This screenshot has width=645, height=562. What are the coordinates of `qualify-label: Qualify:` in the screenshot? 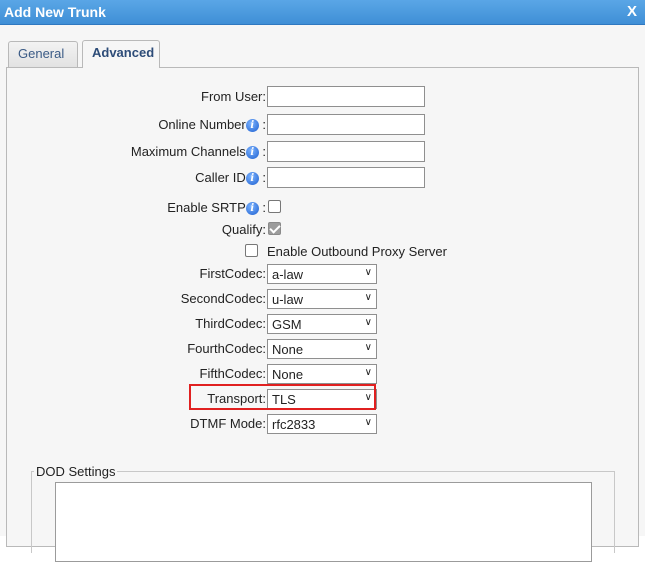 It's located at (243, 229).